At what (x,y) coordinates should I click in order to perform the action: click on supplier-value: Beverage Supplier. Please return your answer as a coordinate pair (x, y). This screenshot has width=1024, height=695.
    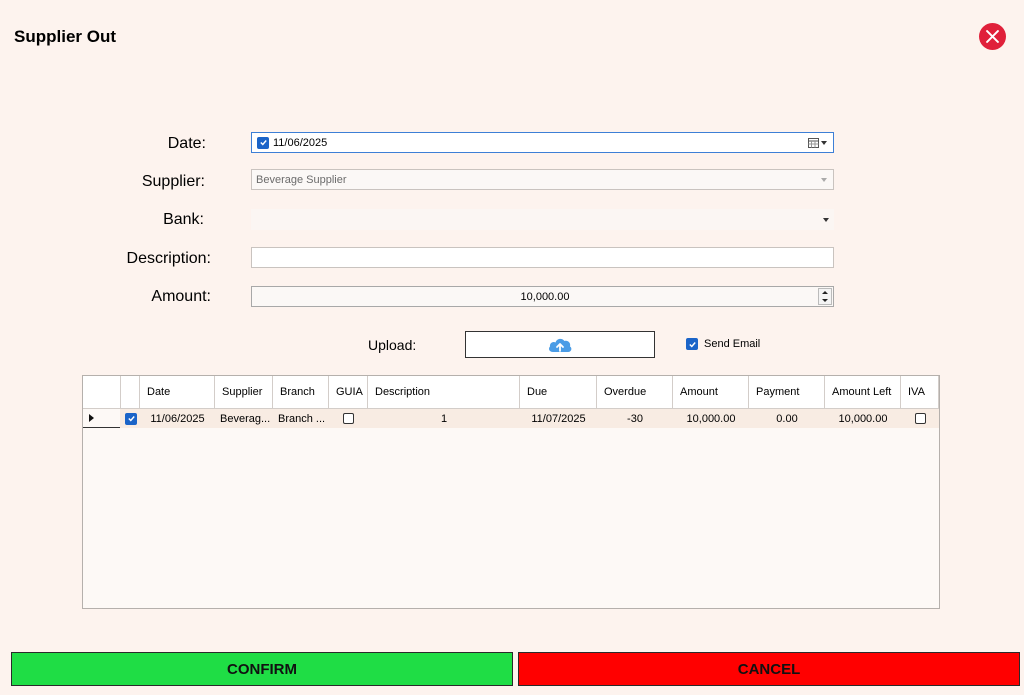
    Looking at the image, I should click on (301, 179).